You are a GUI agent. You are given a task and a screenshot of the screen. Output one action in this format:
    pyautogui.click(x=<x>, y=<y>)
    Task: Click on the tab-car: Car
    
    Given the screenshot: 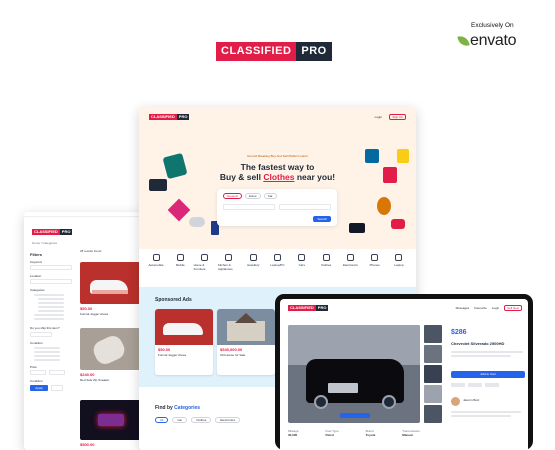 What is the action you would take?
    pyautogui.click(x=270, y=196)
    